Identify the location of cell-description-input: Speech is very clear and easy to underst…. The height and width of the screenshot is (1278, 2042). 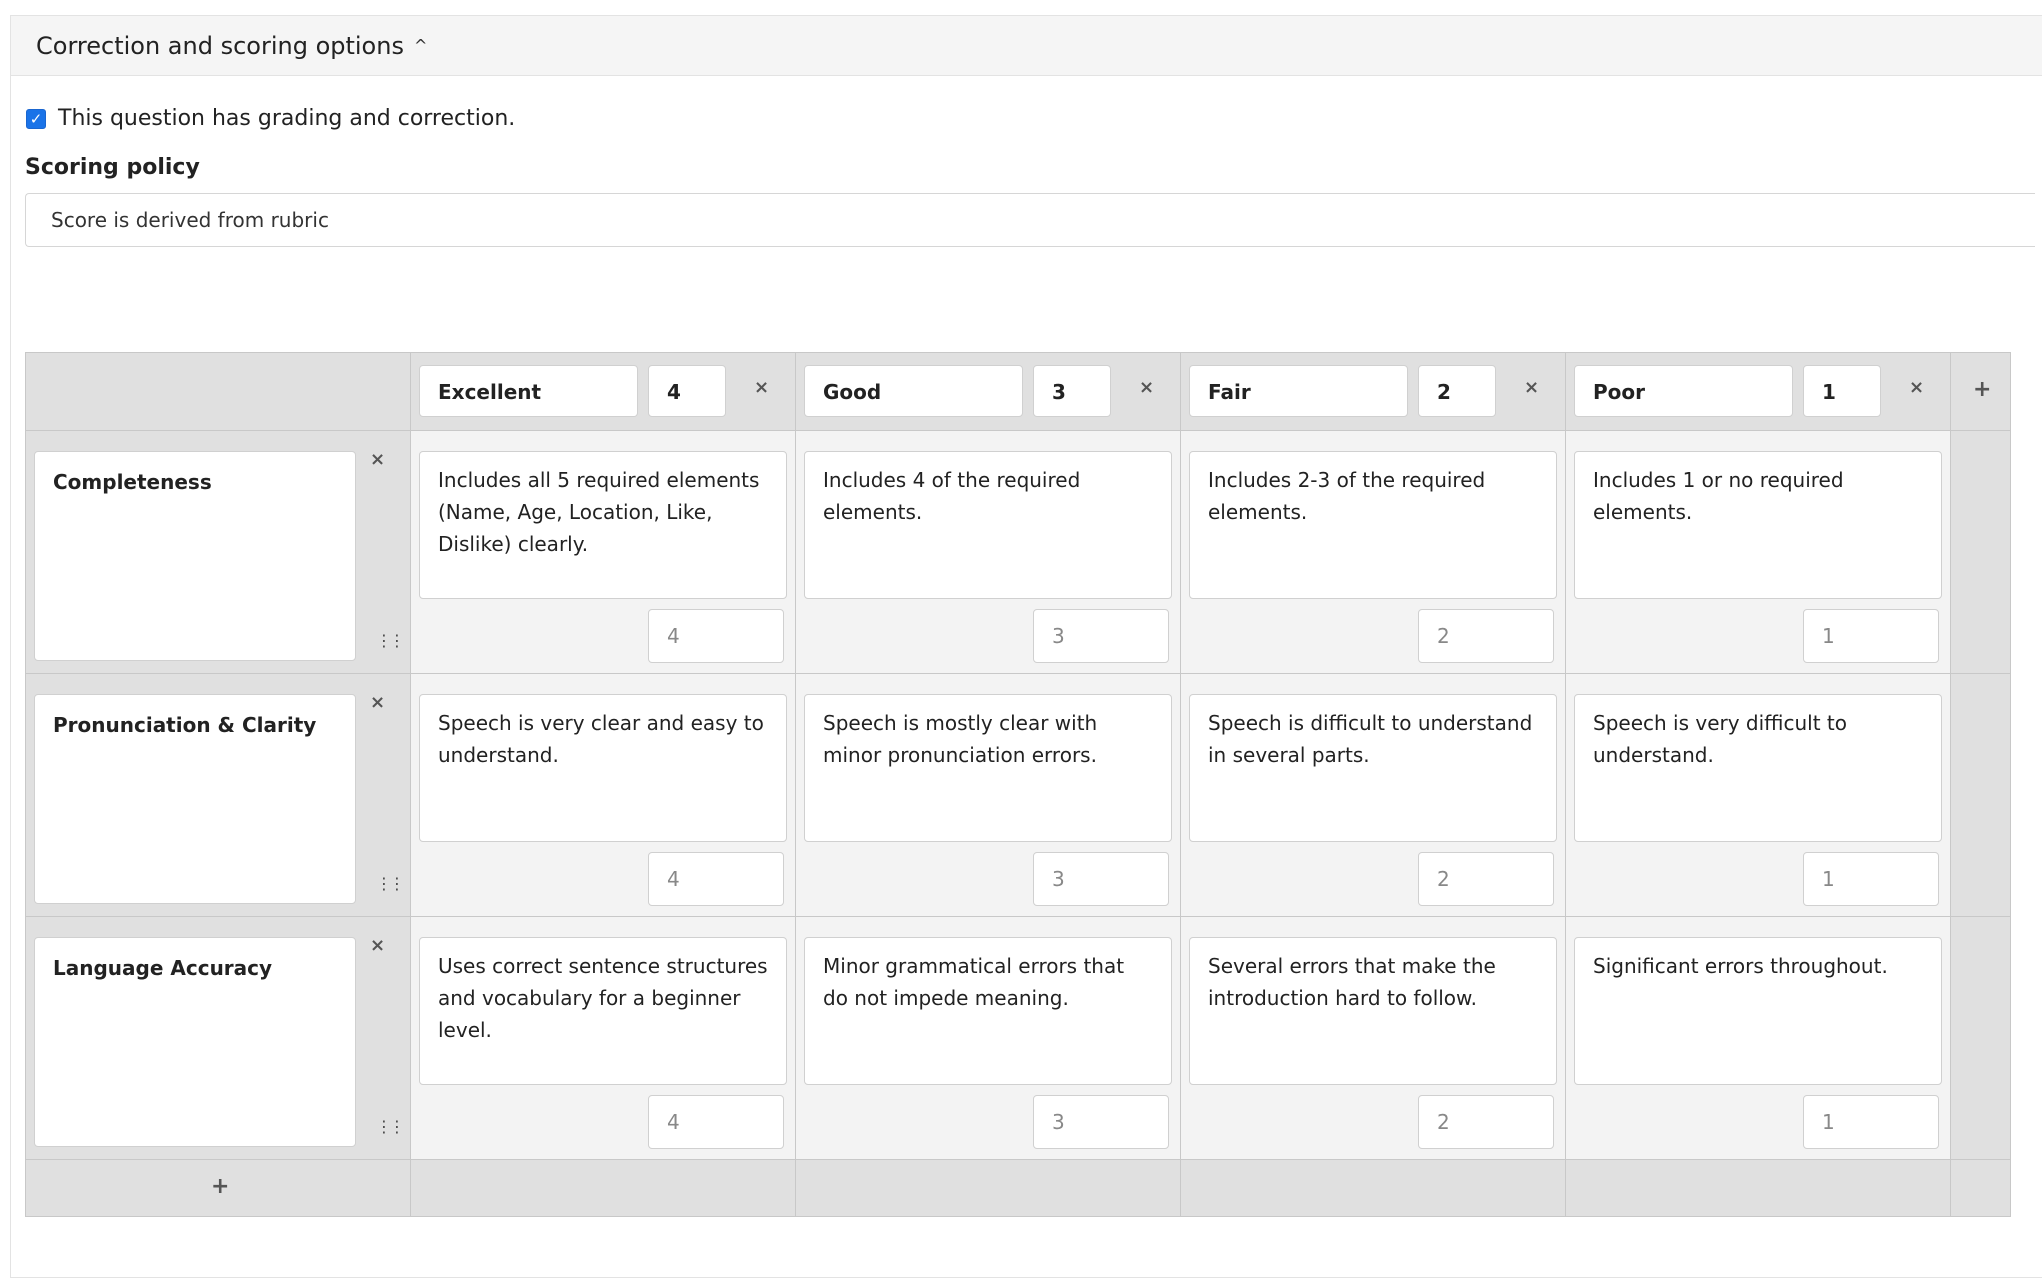
(603, 768).